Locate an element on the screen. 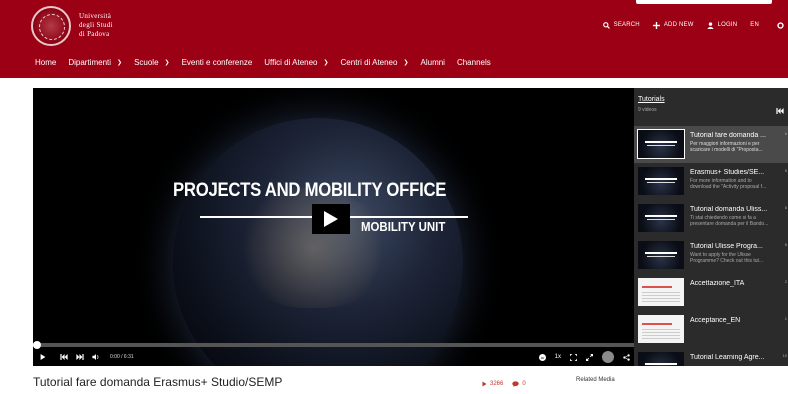 The width and height of the screenshot is (788, 394). more-menu-button is located at coordinates (782, 25).